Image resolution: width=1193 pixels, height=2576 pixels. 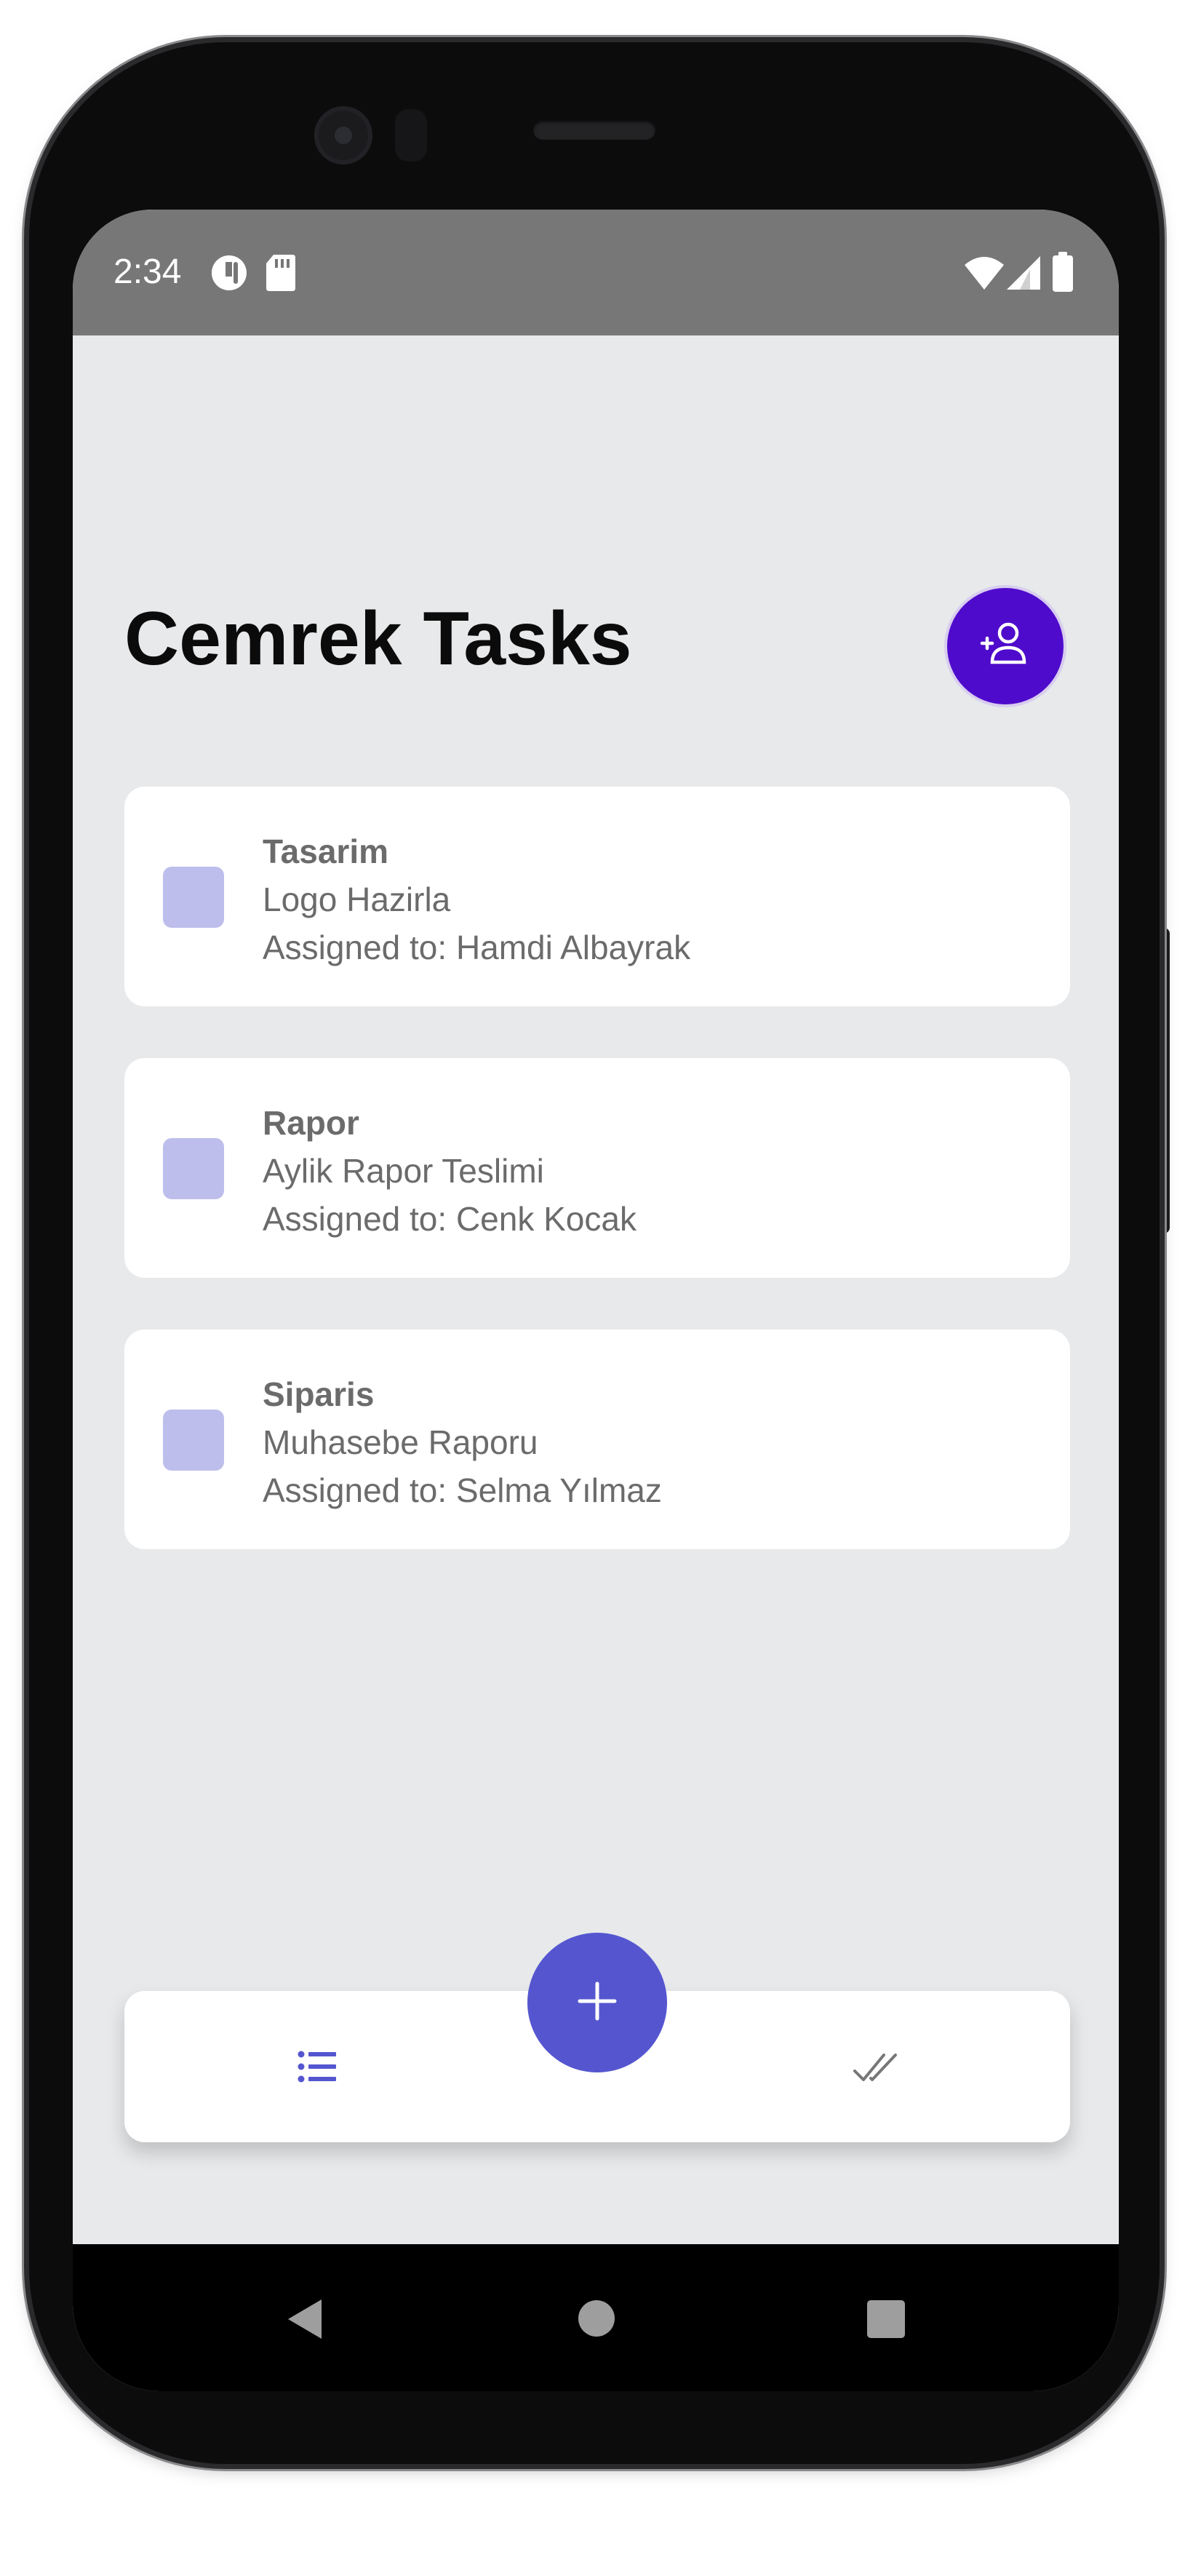 I want to click on task-assignee: Assigned to: Selma Yılmaz, so click(x=462, y=1490).